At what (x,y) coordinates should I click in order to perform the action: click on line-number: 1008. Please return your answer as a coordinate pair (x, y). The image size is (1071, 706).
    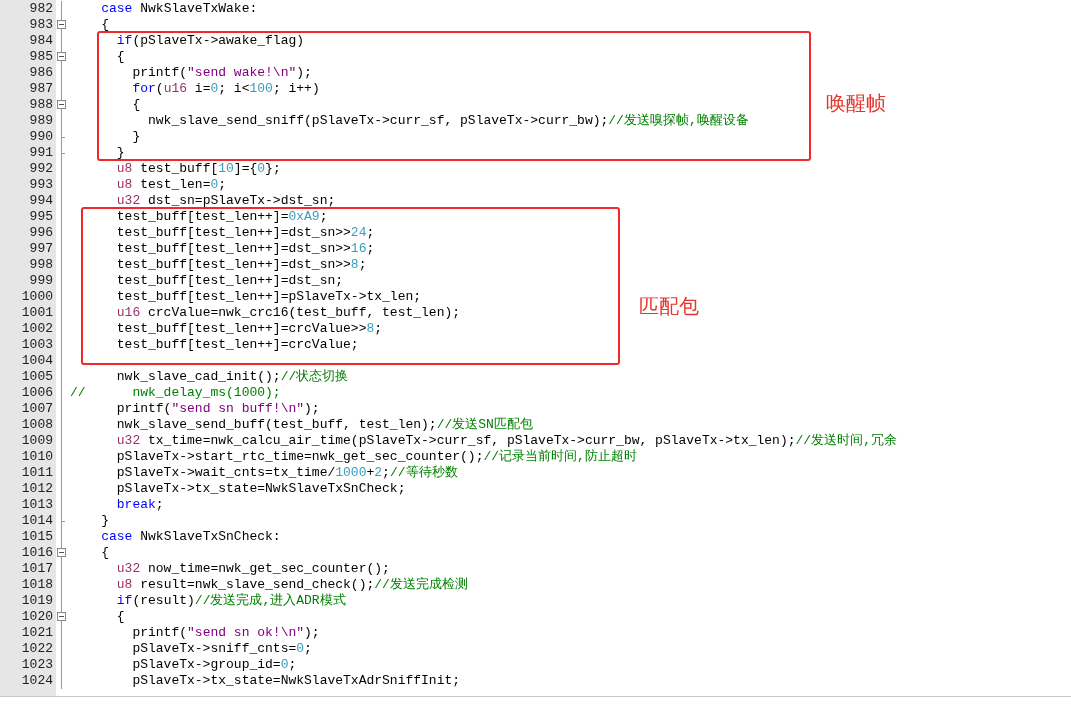
    Looking at the image, I should click on (36, 425).